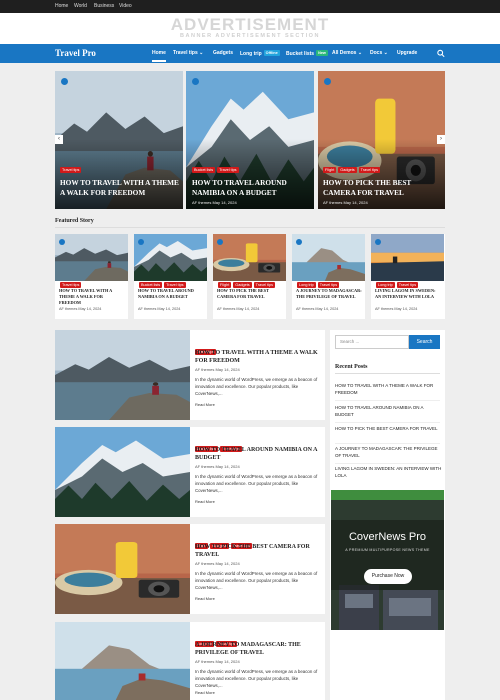 The width and height of the screenshot is (500, 700). I want to click on nav-badge: New, so click(322, 53).